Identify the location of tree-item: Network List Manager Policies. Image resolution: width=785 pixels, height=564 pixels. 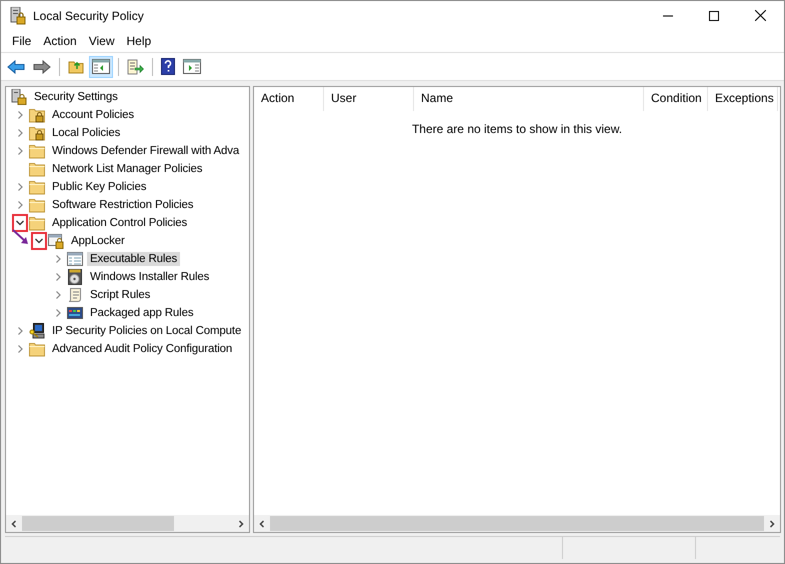
(127, 169).